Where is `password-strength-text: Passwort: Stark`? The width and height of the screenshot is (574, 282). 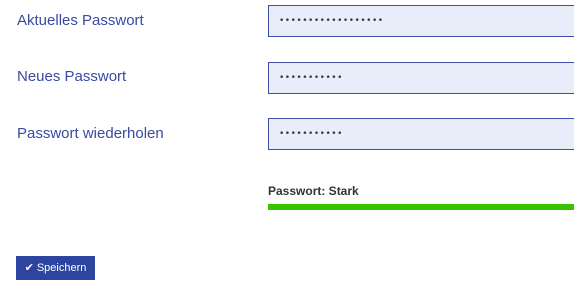 password-strength-text: Passwort: Stark is located at coordinates (313, 191).